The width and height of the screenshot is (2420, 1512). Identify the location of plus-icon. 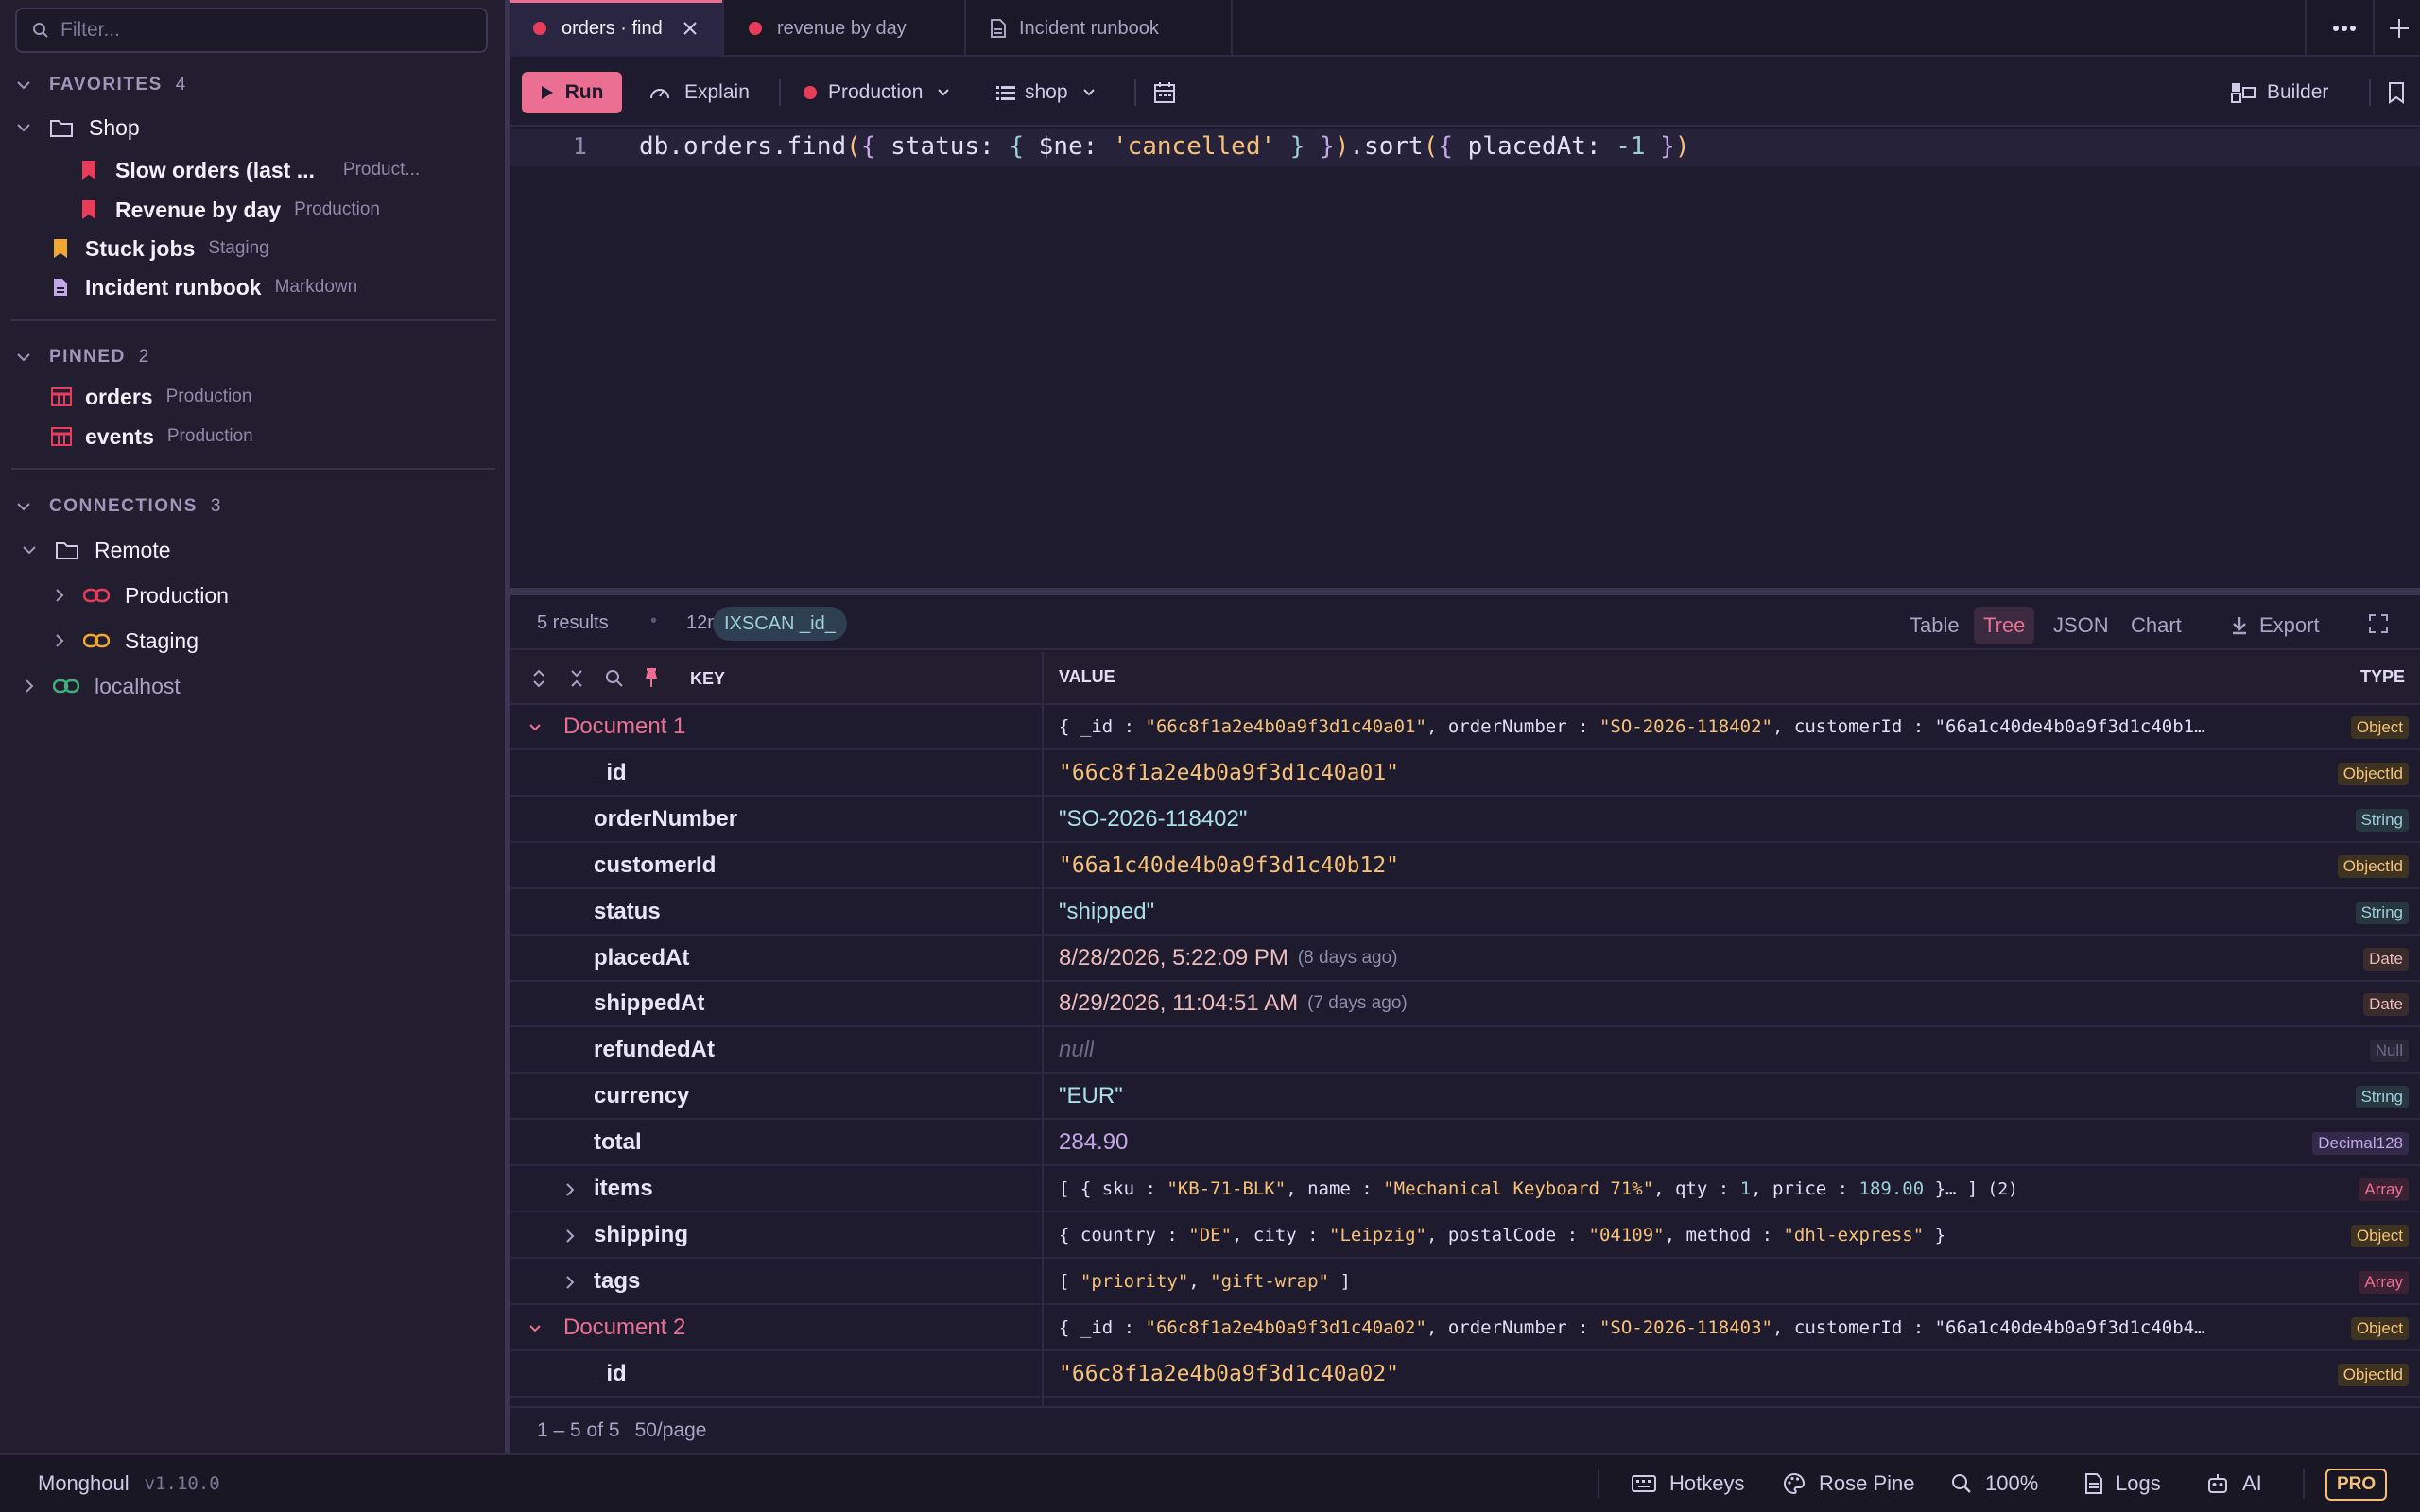
(2399, 28).